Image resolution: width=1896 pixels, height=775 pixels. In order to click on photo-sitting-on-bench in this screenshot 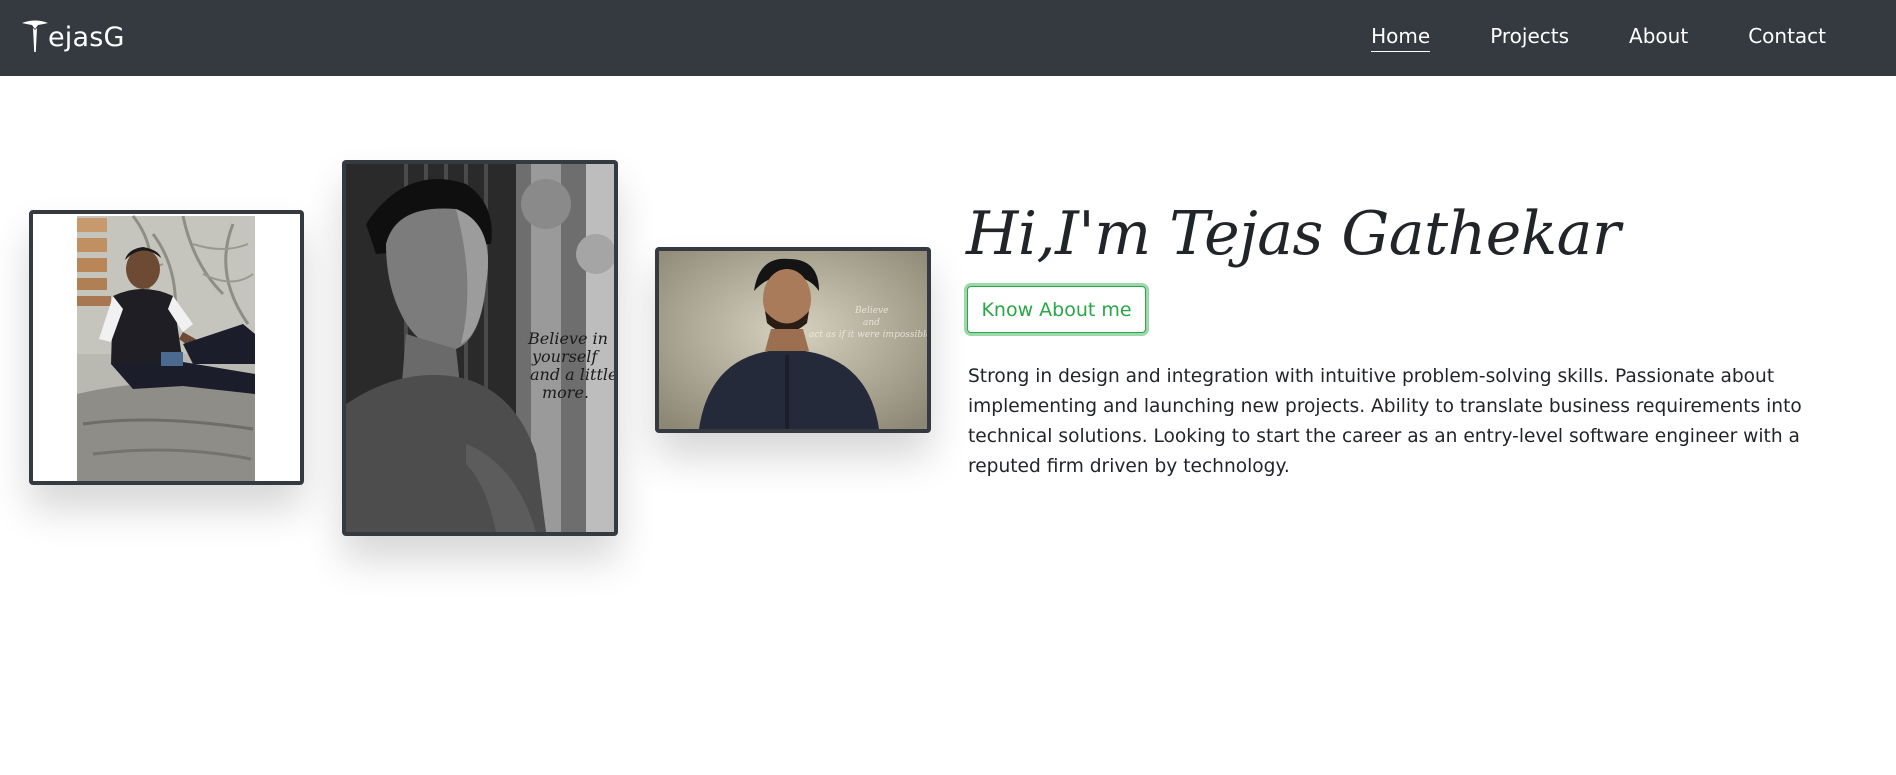, I will do `click(166, 347)`.